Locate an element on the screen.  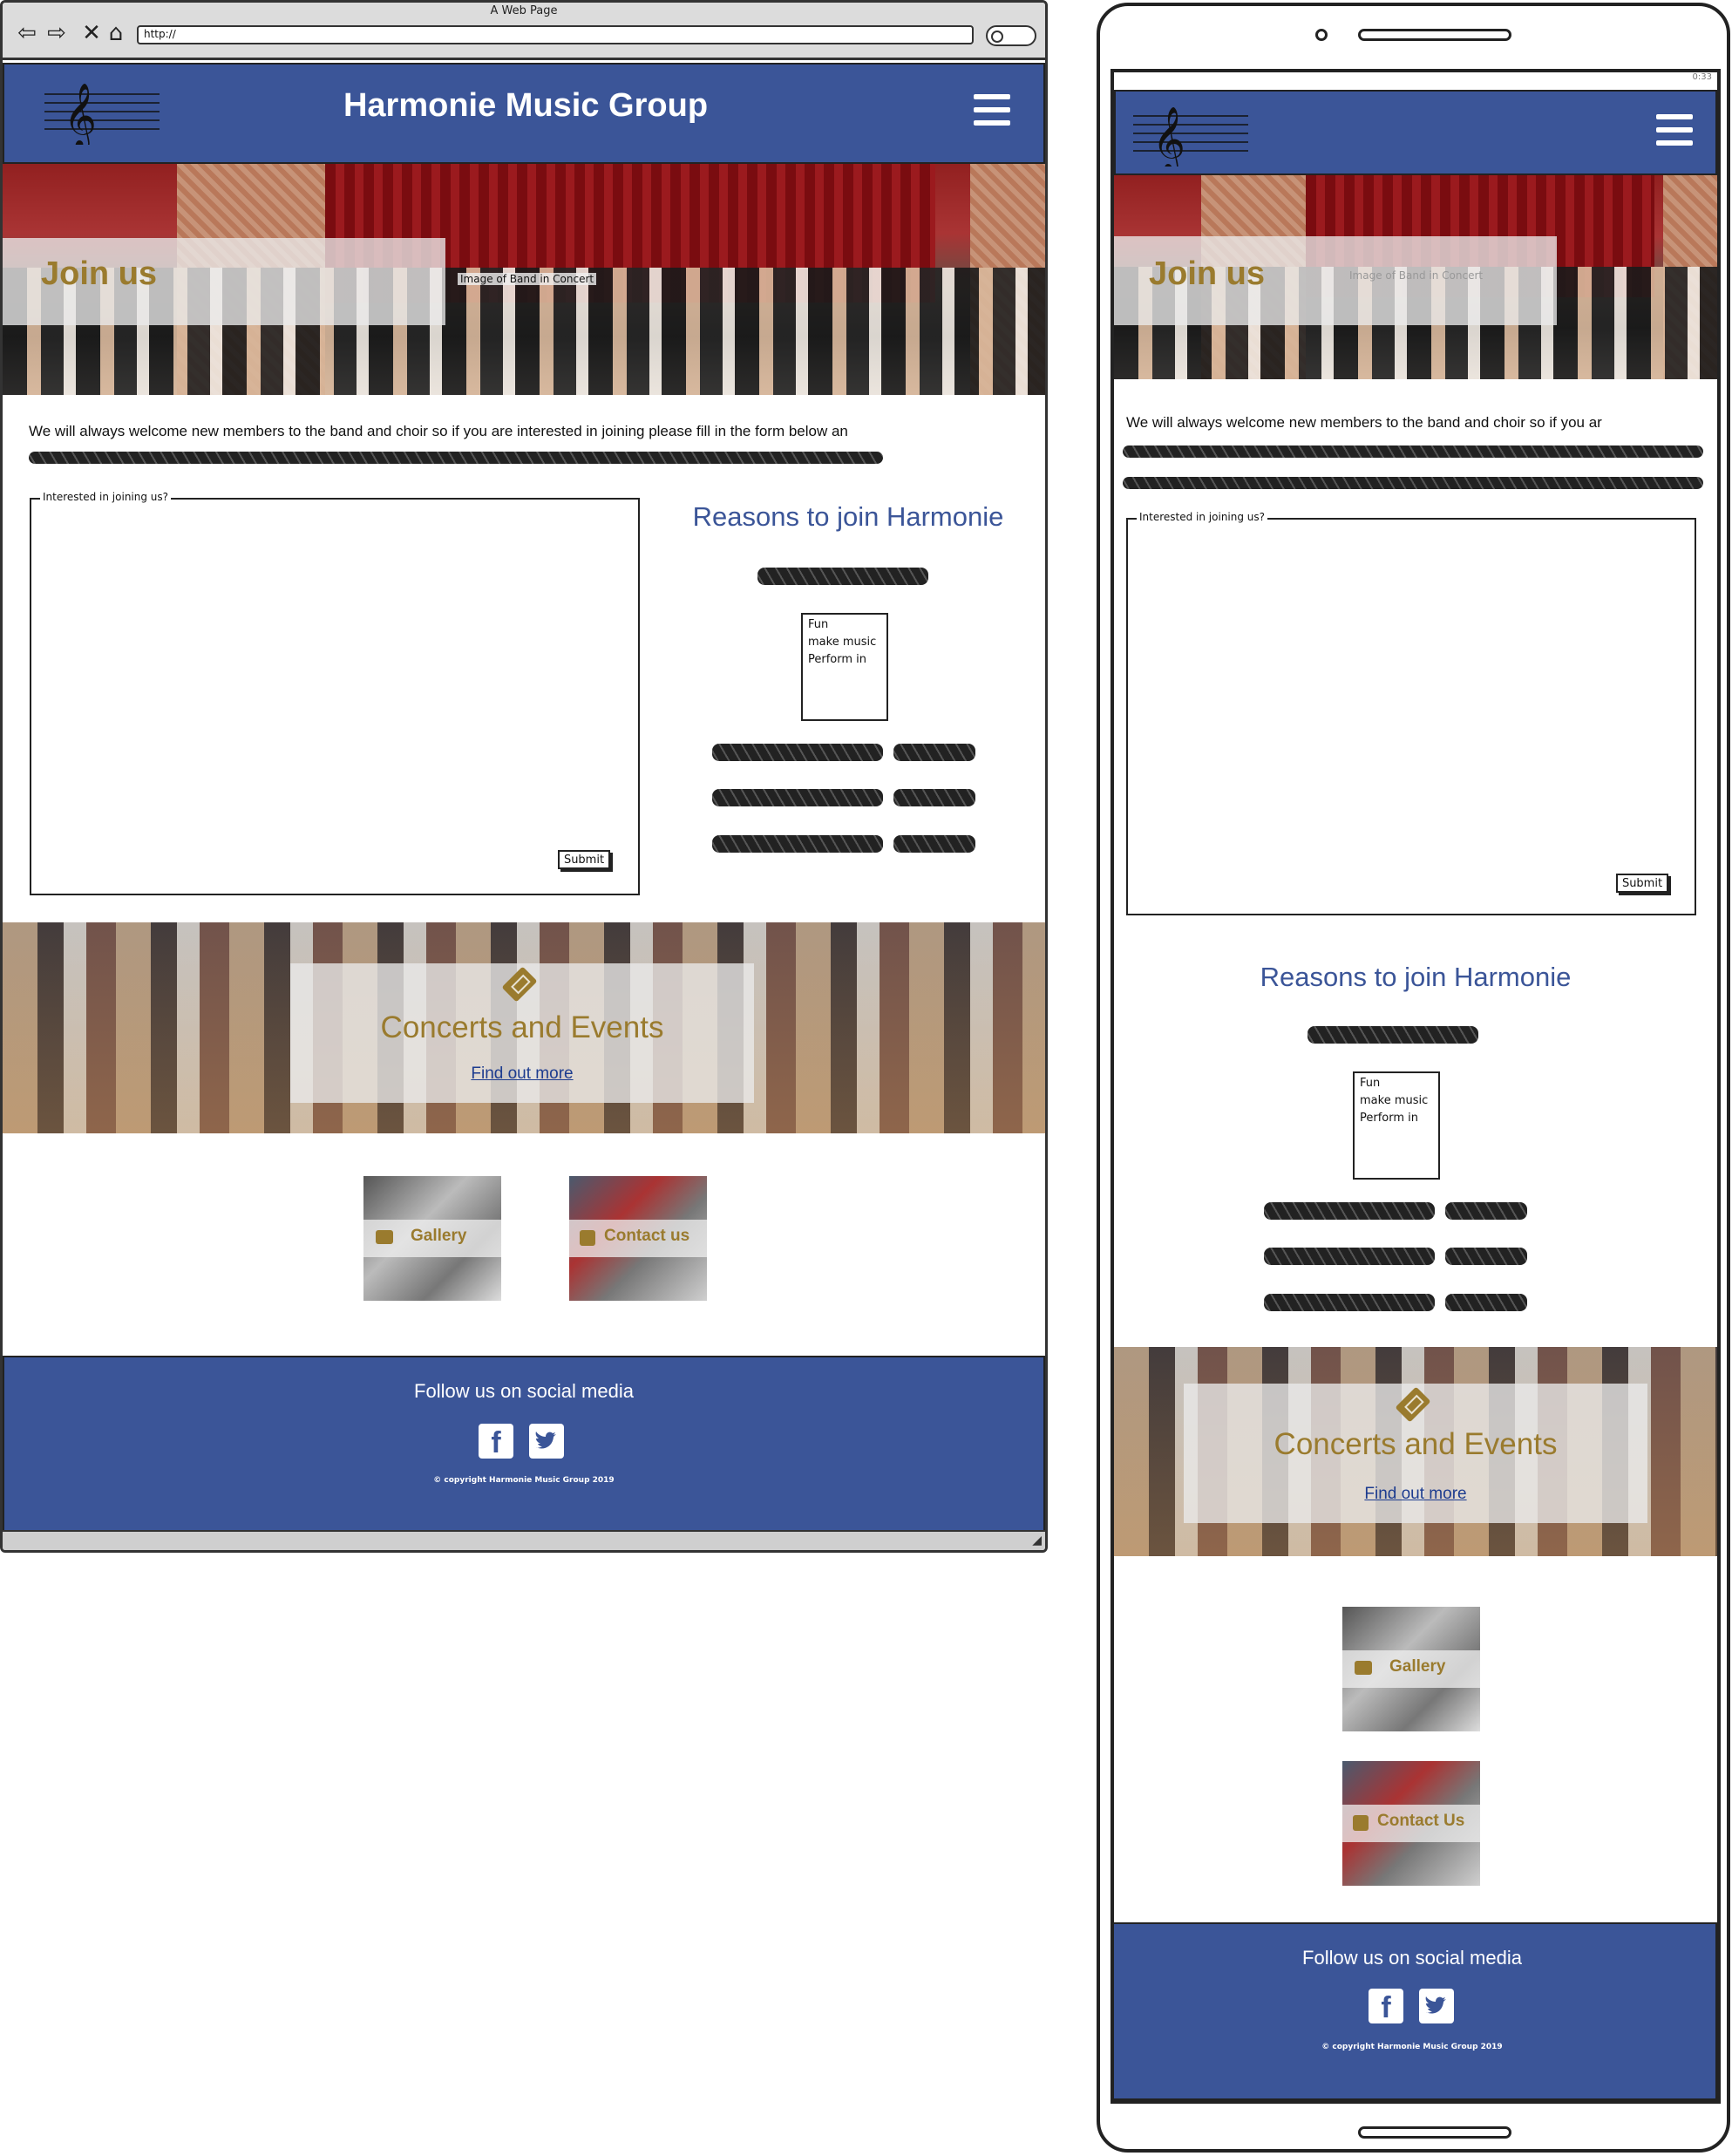
mobile-submit-button: Submit is located at coordinates (1642, 883).